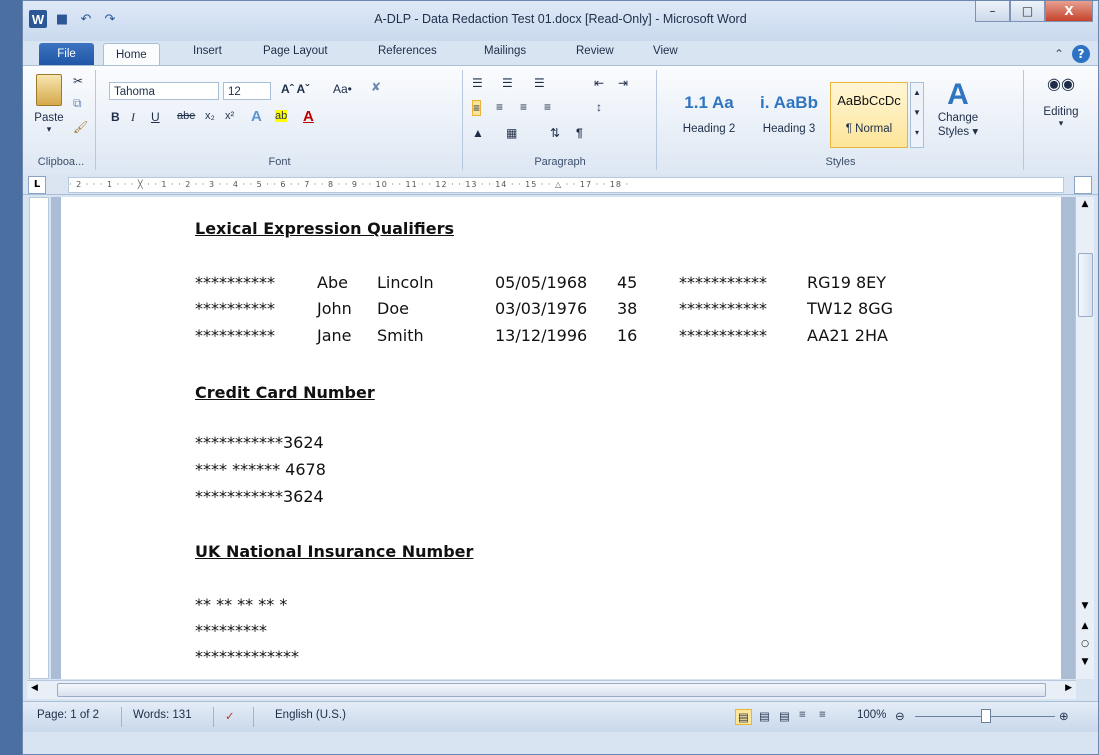 The width and height of the screenshot is (1099, 755). I want to click on view-ruler-icon, so click(1083, 185).